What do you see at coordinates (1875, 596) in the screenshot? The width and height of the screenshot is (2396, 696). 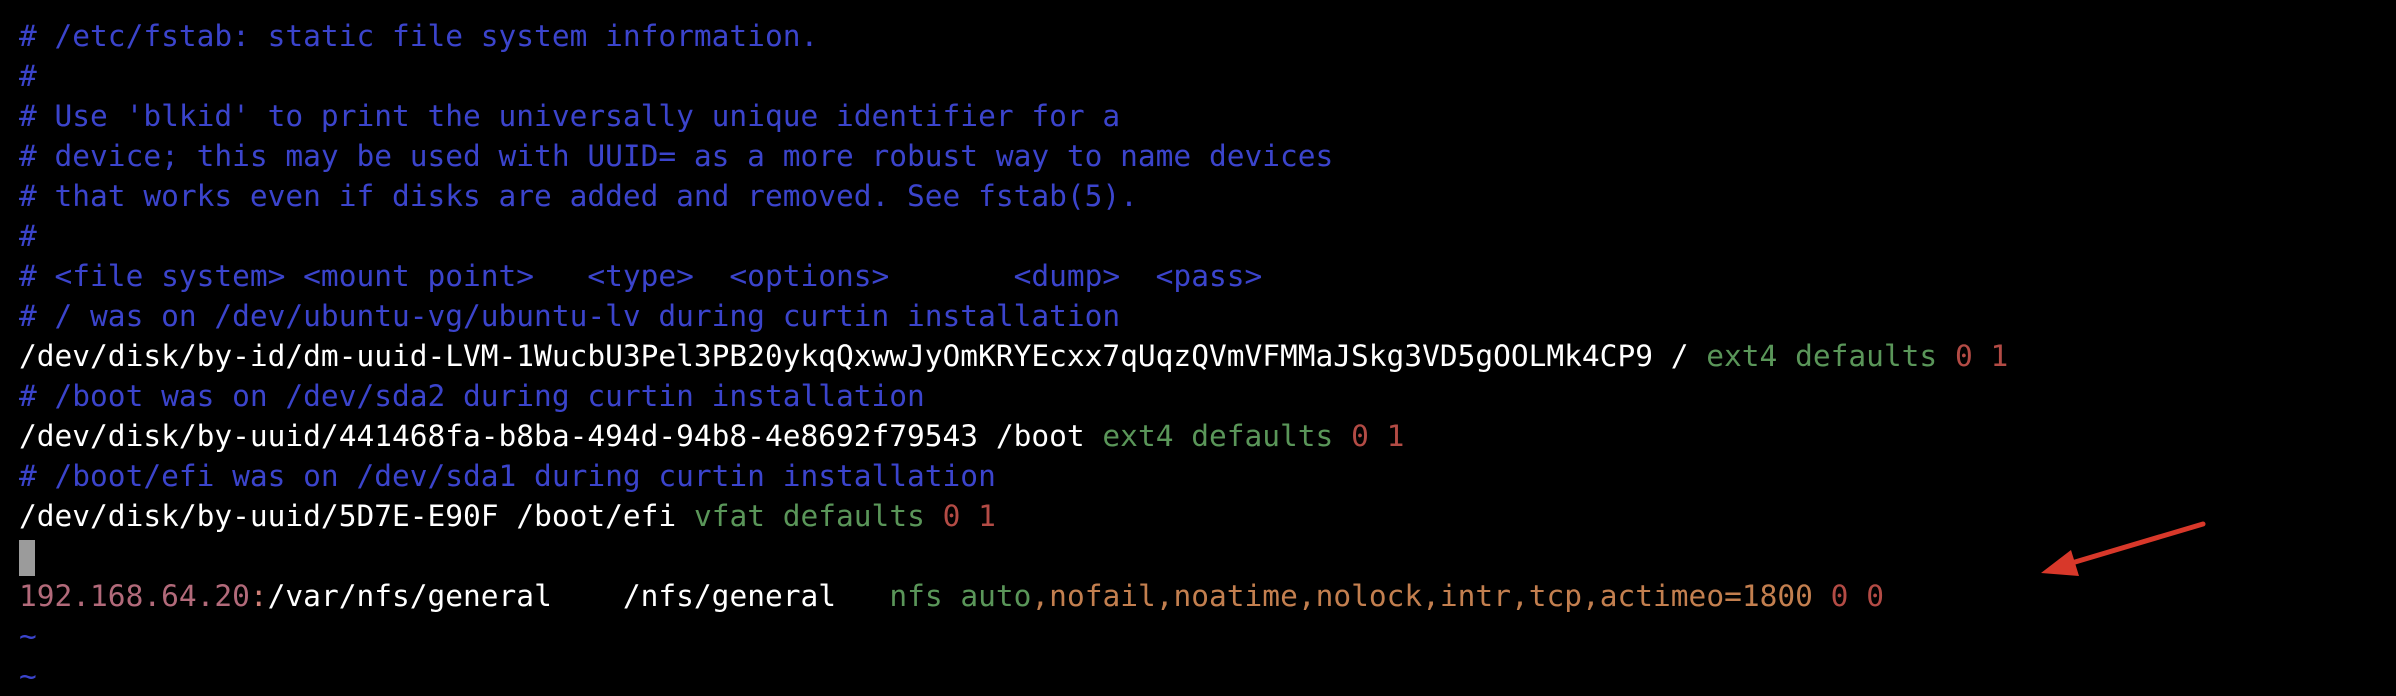 I see `pass-value: 0` at bounding box center [1875, 596].